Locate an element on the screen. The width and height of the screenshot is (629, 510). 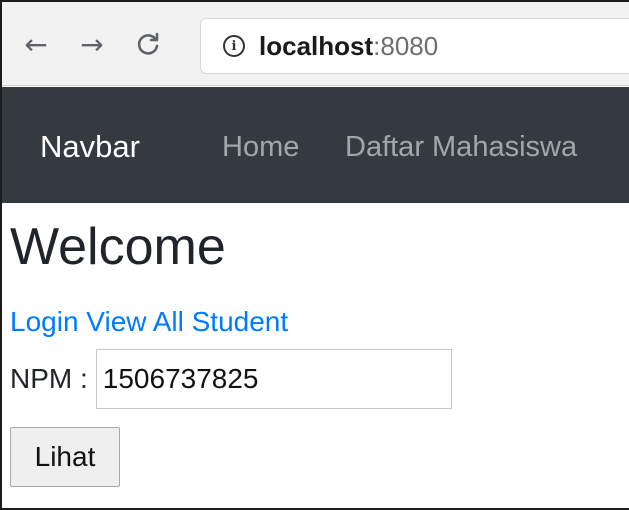
nav-link-home: Home is located at coordinates (260, 147).